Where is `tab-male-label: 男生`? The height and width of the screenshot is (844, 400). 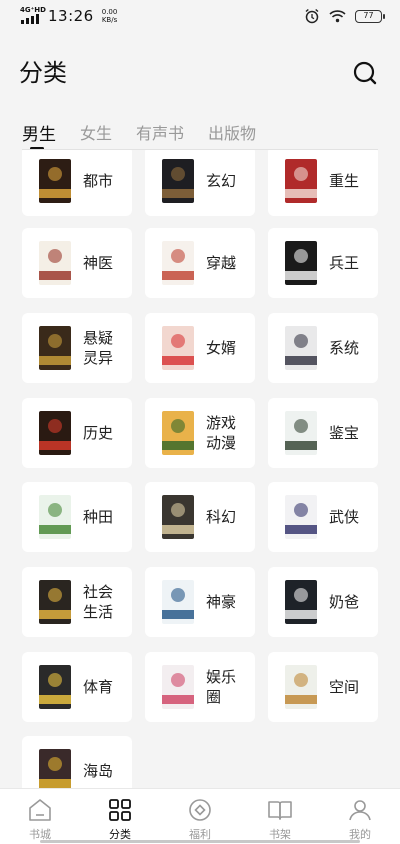 tab-male-label: 男生 is located at coordinates (39, 135).